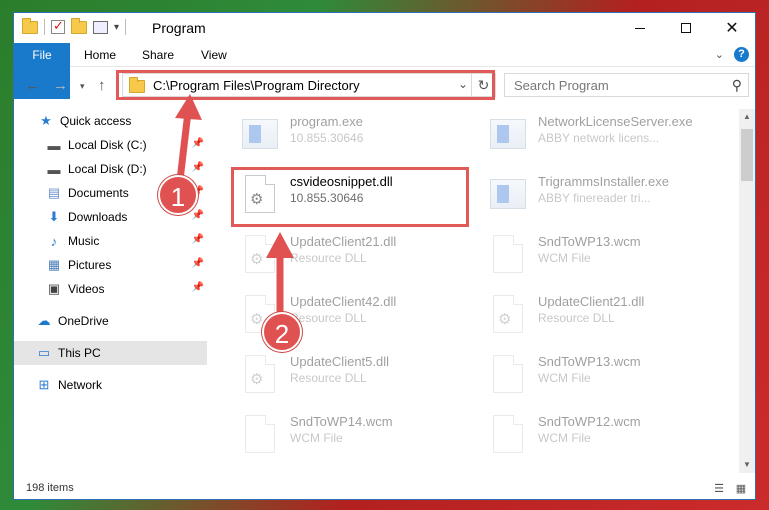 This screenshot has width=769, height=510. I want to click on file-item: ⚙ UpdateClient5.dll Resource DLL, so click(350, 377).